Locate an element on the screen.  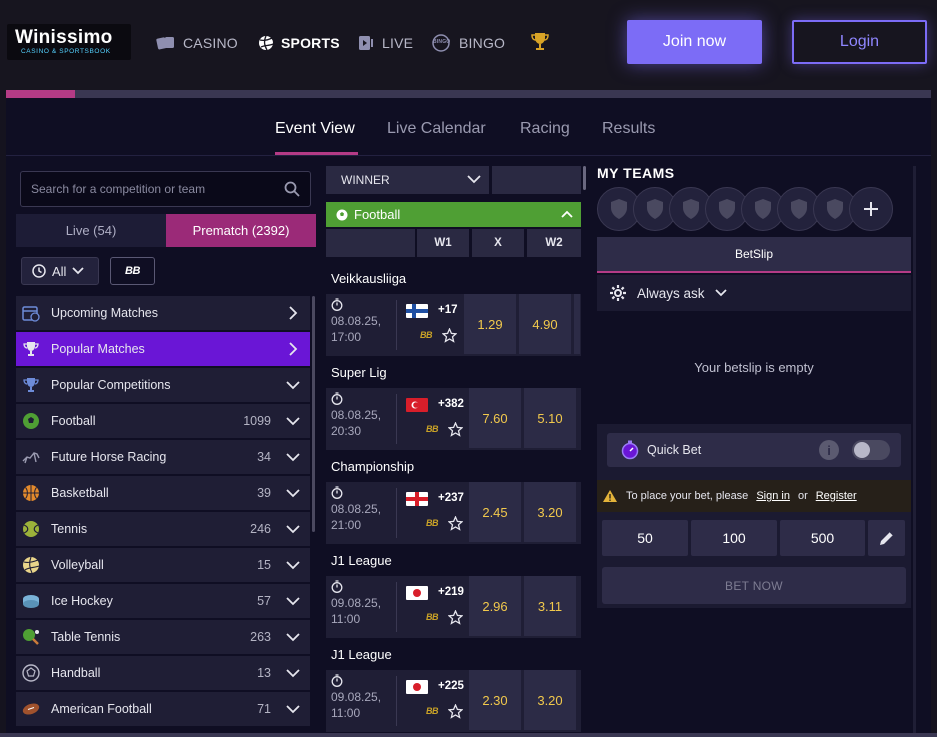
winissimo-logo: Winissimo CASINO & SPORTSBOOK is located at coordinates (69, 42).